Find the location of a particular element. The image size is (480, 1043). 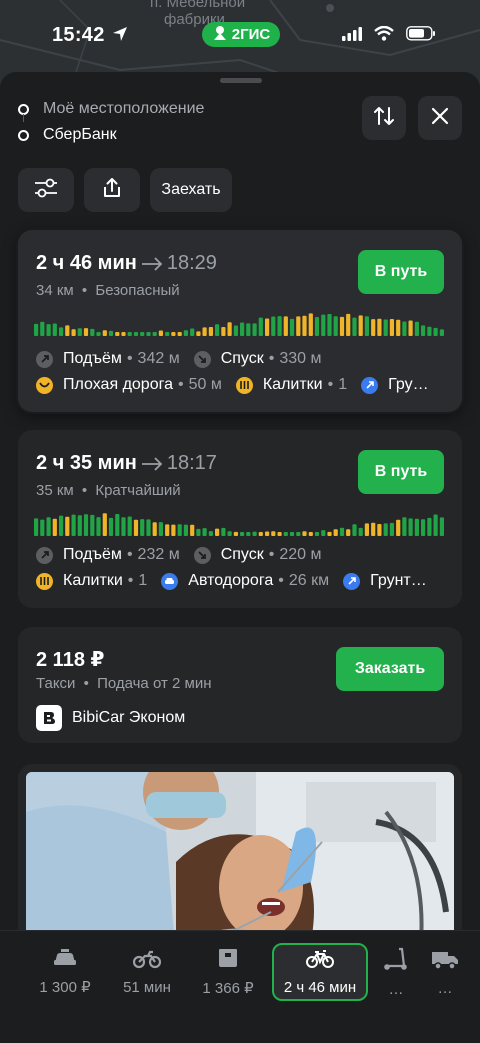

gate-icon is located at coordinates (244, 385).